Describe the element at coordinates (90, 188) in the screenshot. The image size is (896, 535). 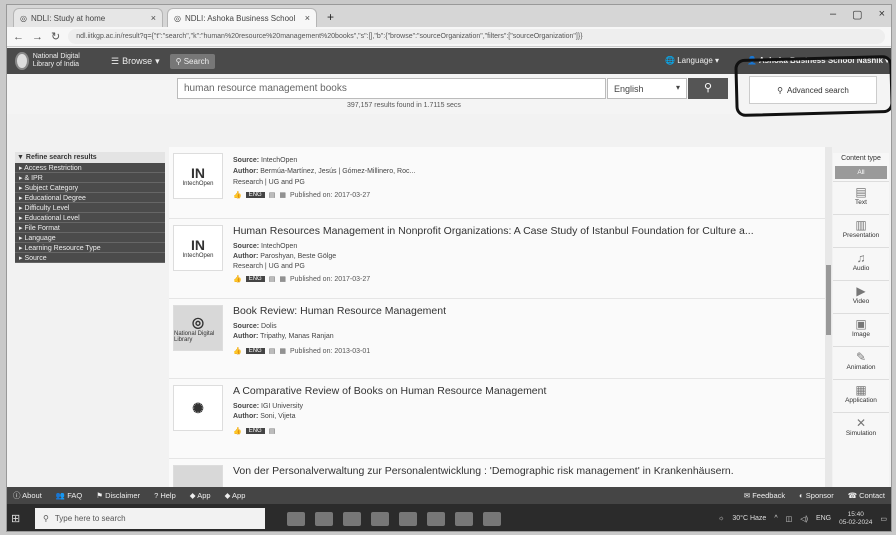
I see `refine-item: ▸ Subject Category` at that location.